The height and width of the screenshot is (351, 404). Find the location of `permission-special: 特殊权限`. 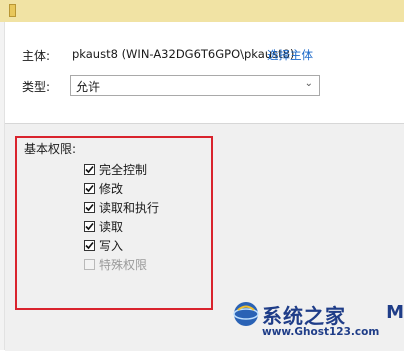

permission-special: 特殊权限 is located at coordinates (115, 264).